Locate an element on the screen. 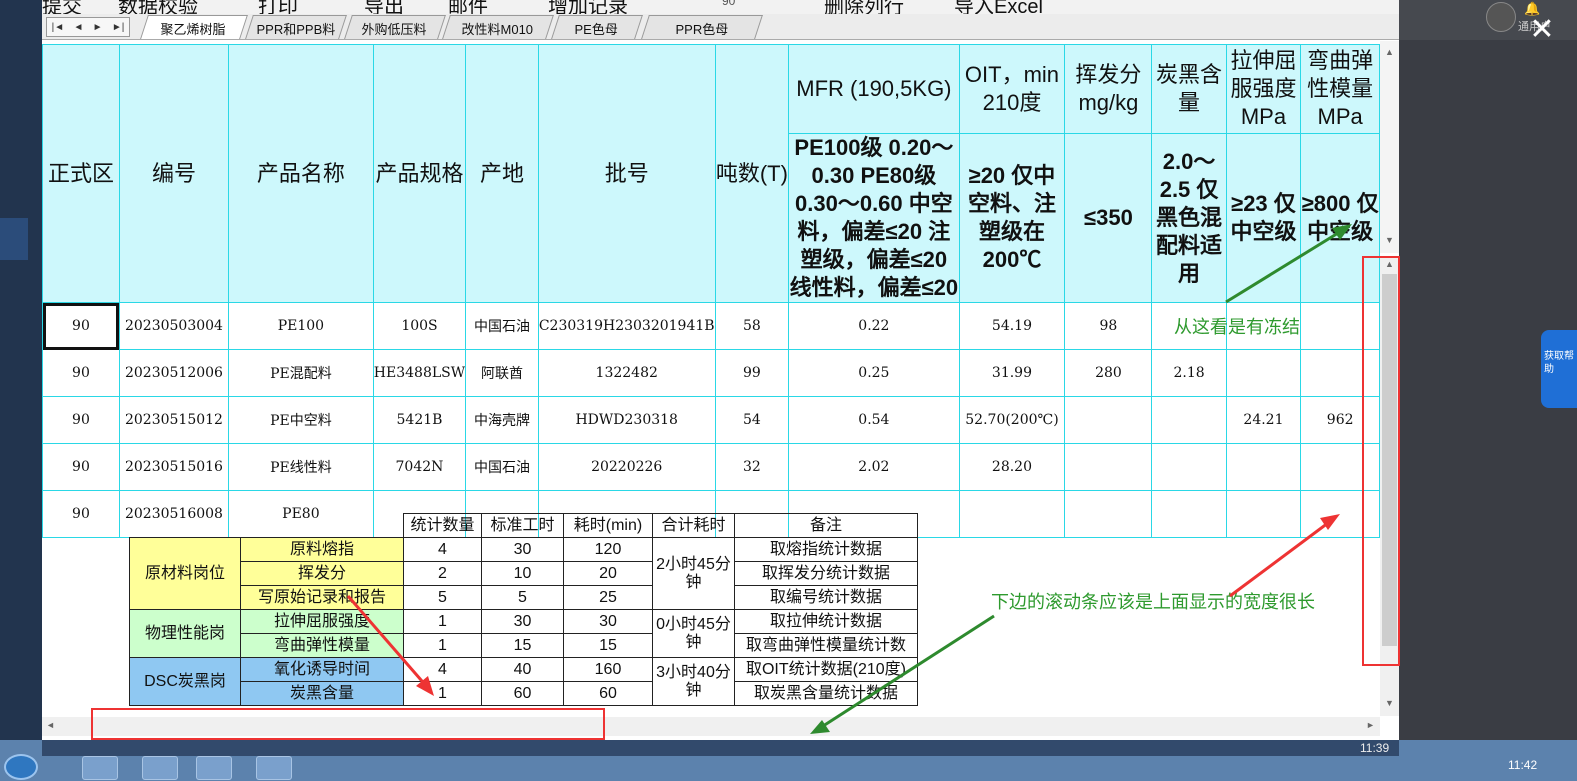  taskbar: 11:39 11:42 is located at coordinates (788, 760).